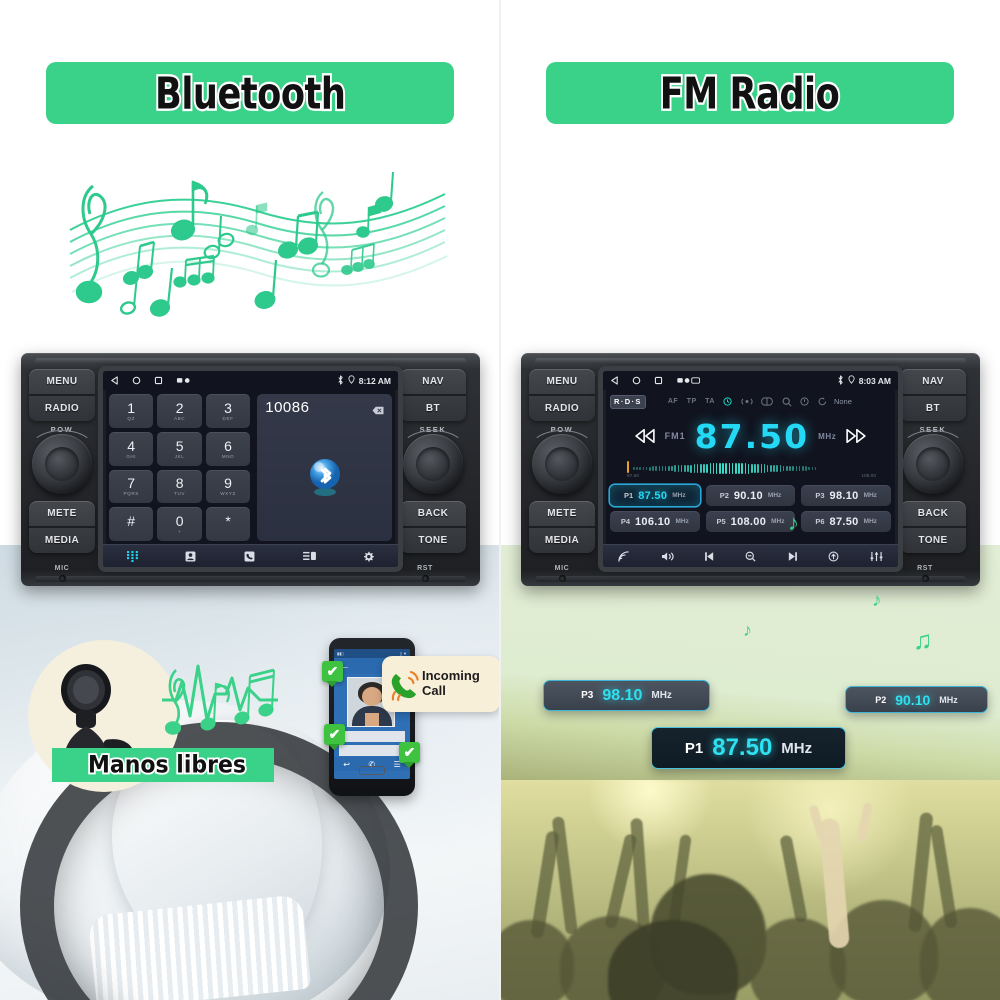 Image resolution: width=1000 pixels, height=1000 pixels. Describe the element at coordinates (748, 748) in the screenshot. I see `floating-preset-badge-p1: P1 87.50 MHz` at that location.